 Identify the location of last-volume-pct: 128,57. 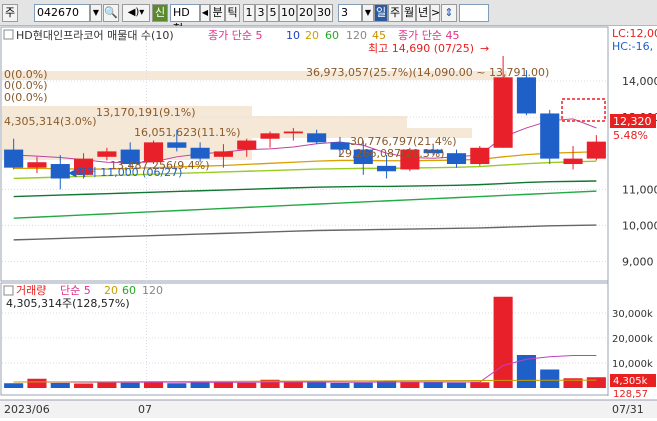
(630, 394).